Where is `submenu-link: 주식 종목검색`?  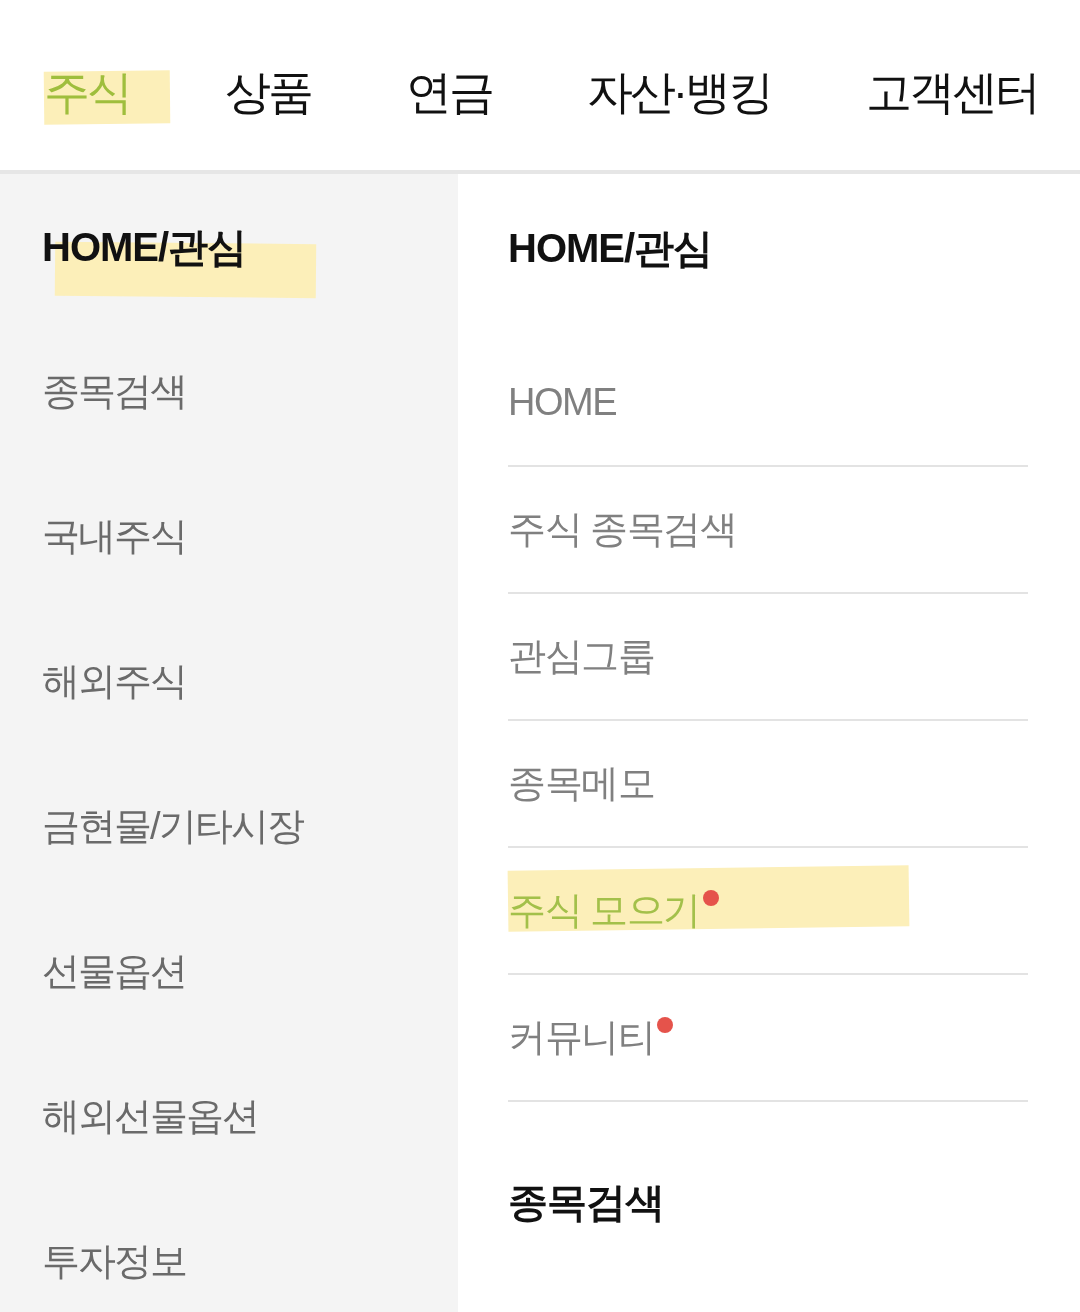 submenu-link: 주식 종목검색 is located at coordinates (622, 529).